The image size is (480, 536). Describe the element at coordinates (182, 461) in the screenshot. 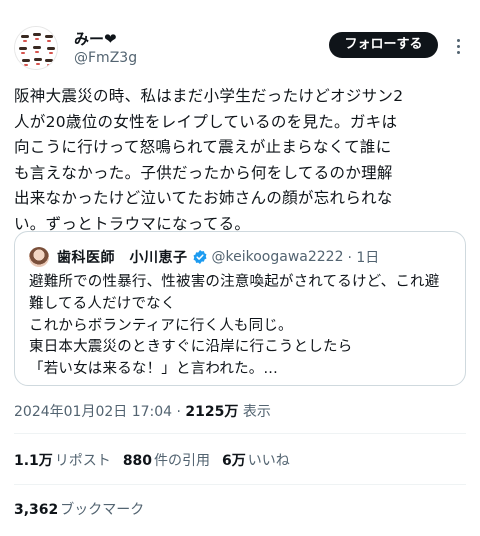

I see `quotes-label: 件の引用` at that location.